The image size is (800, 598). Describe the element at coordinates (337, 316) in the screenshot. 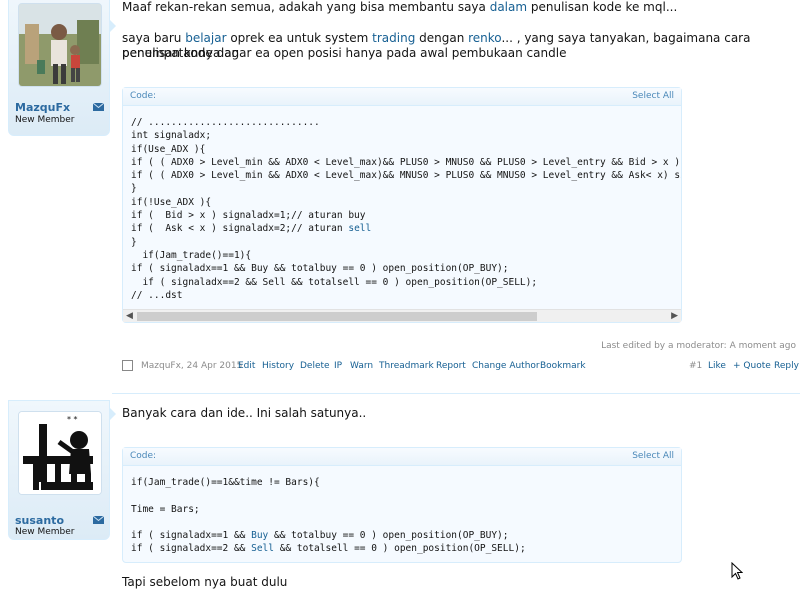

I see `scrollbar-thumb` at that location.